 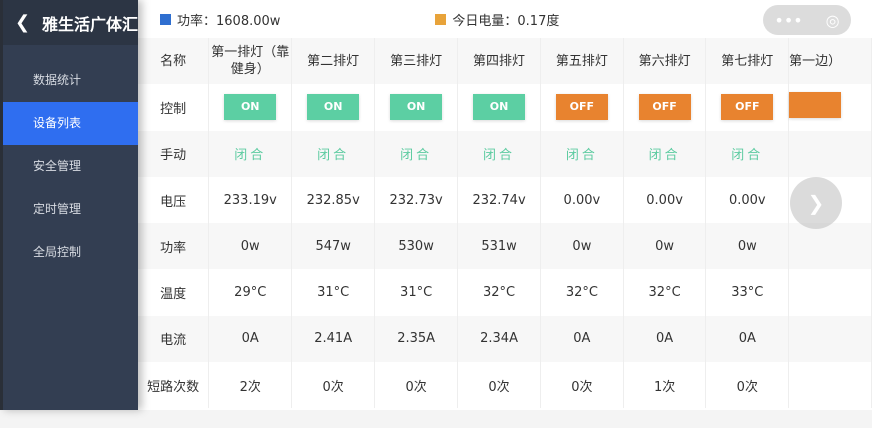 What do you see at coordinates (250, 61) in the screenshot?
I see `table-cell: 第一排灯（靠健身）` at bounding box center [250, 61].